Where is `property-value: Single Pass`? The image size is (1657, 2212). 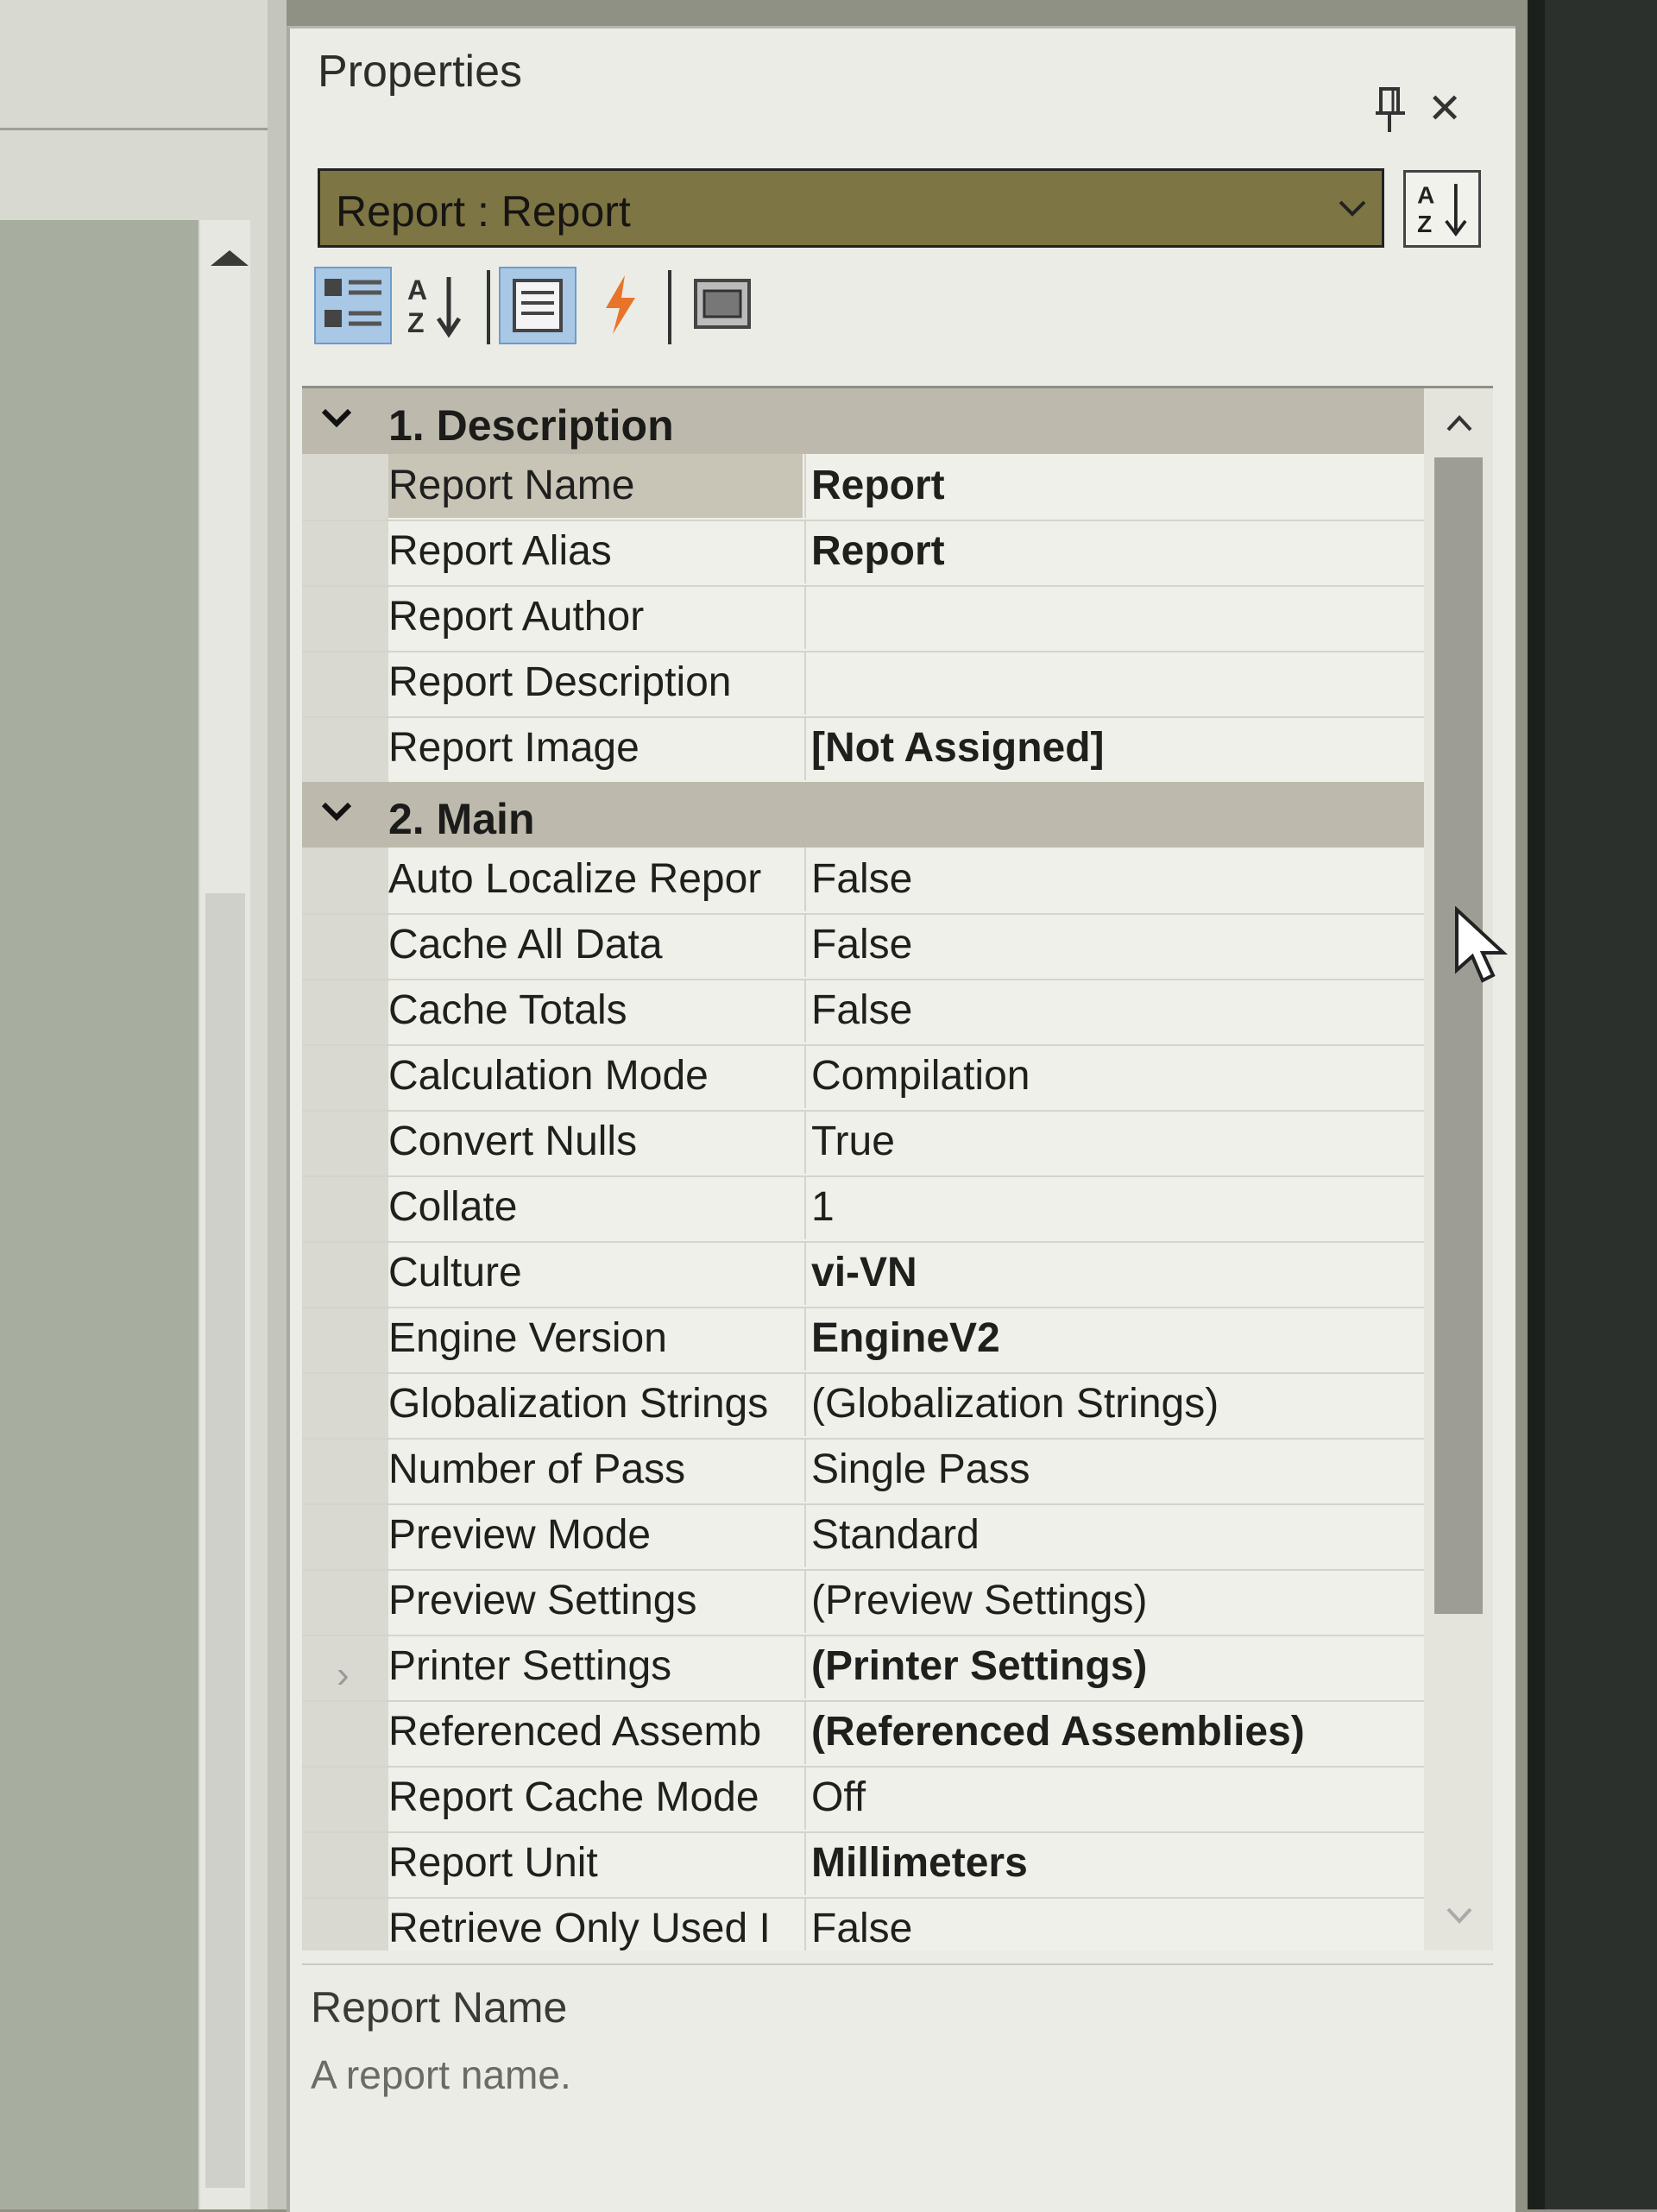 property-value: Single Pass is located at coordinates (1109, 1470).